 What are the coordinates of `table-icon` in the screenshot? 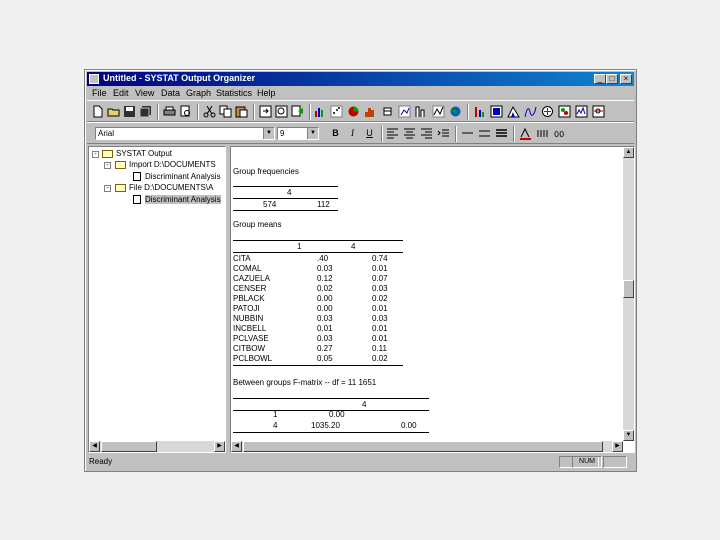 It's located at (496, 111).